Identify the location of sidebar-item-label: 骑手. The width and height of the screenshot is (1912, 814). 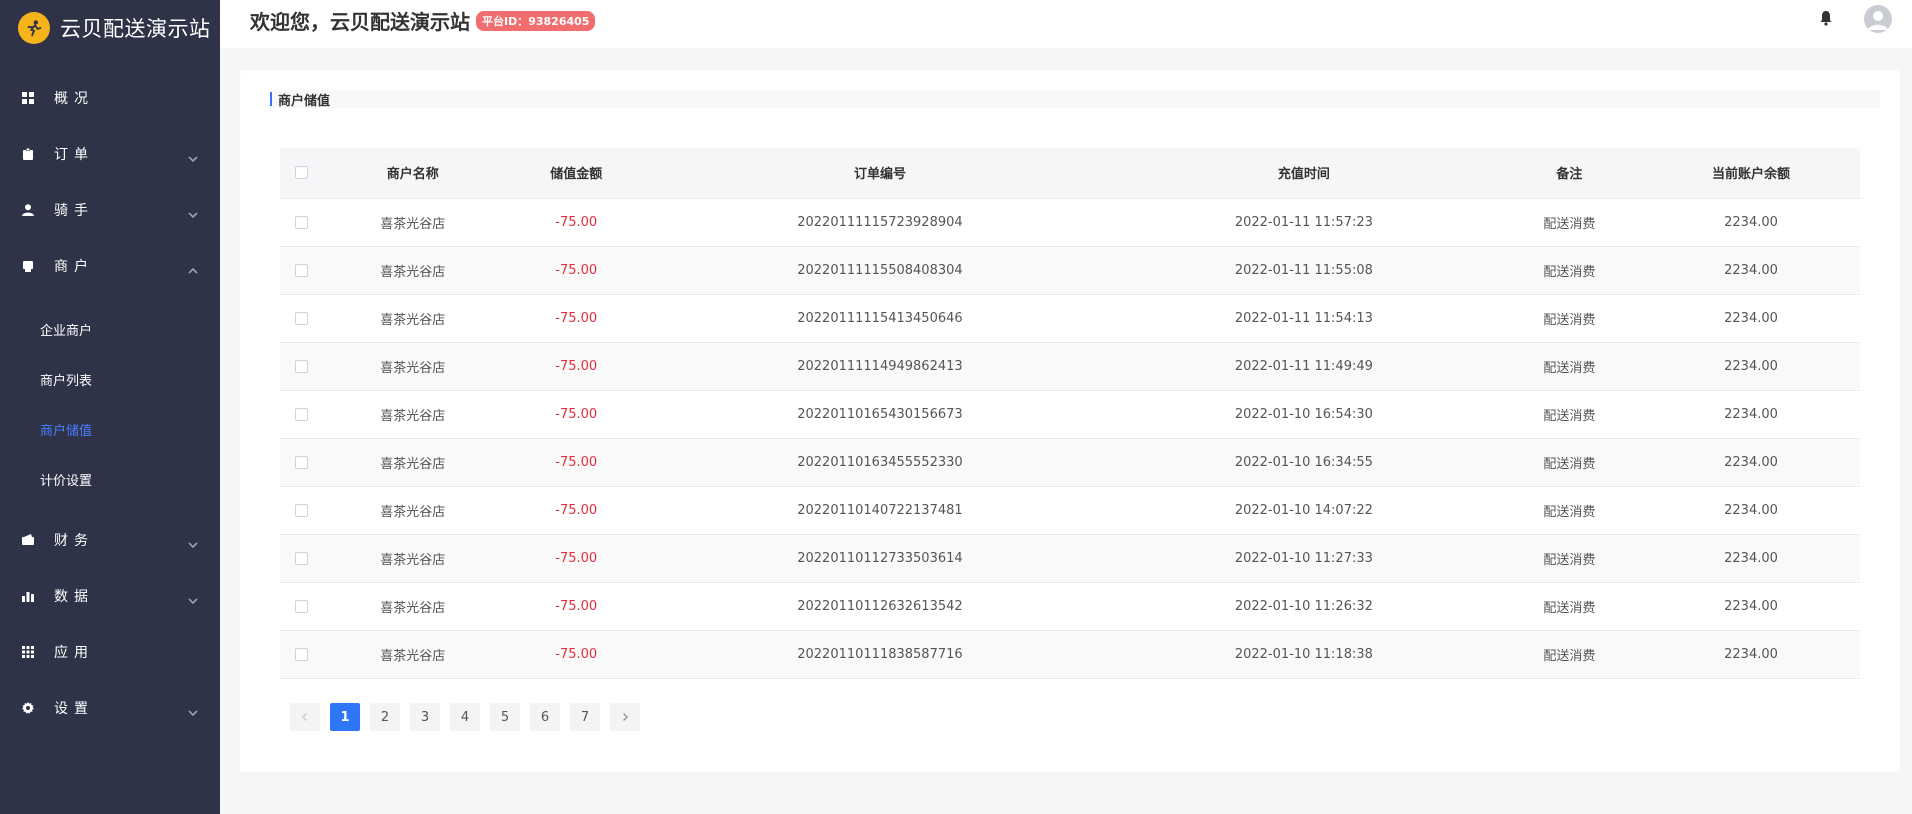
(74, 211).